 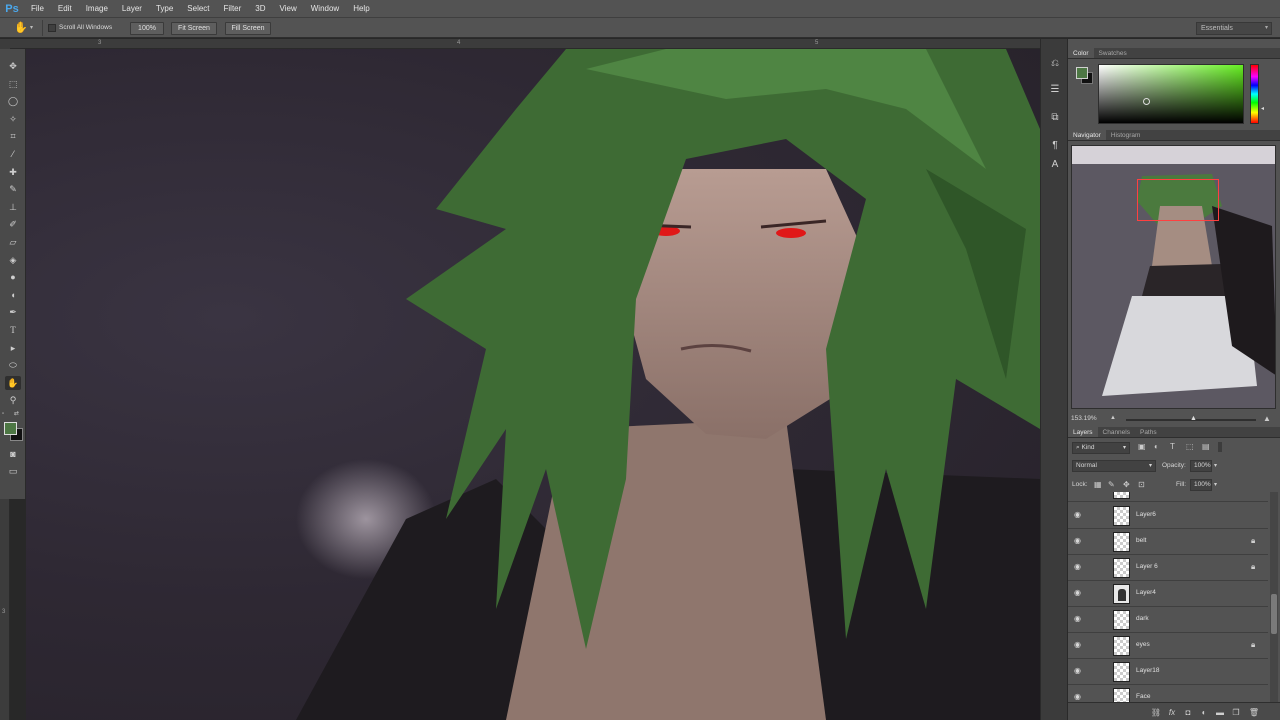 I want to click on menu-3d: 3D, so click(x=260, y=8).